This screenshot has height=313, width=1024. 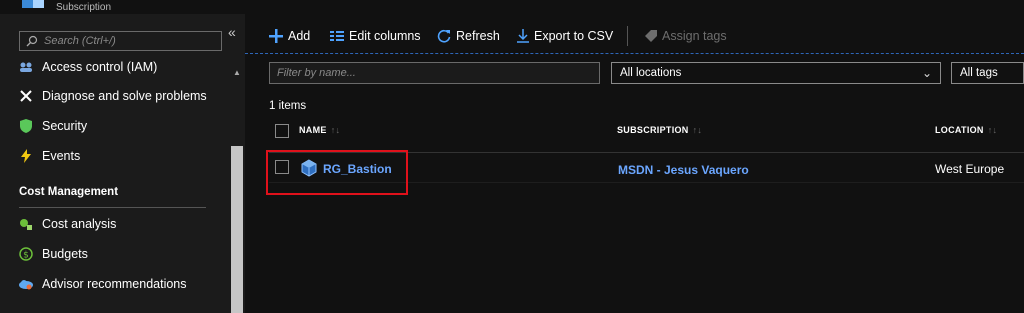 What do you see at coordinates (299, 36) in the screenshot?
I see `add-label: Add` at bounding box center [299, 36].